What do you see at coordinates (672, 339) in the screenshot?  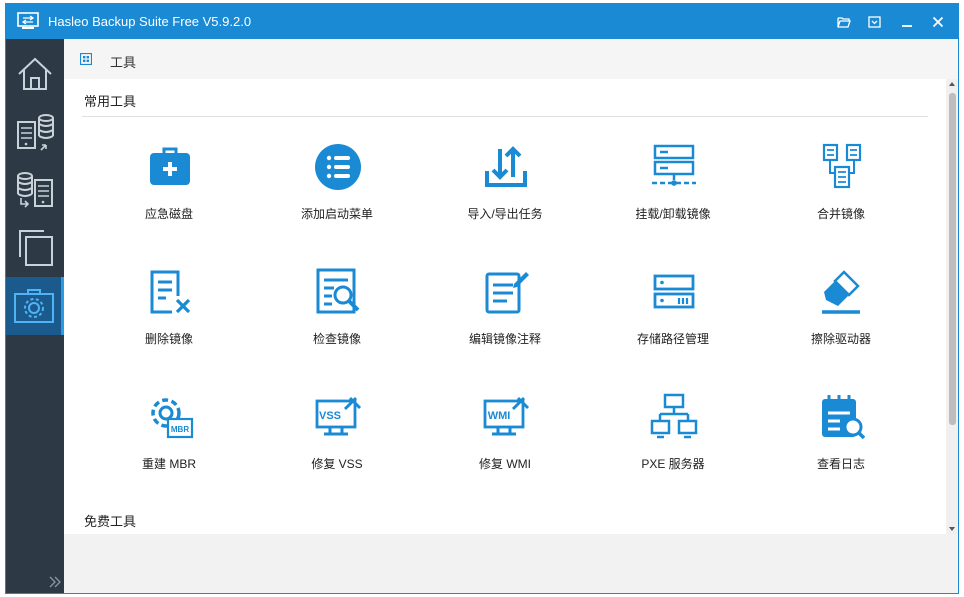 I see `tool-label: 存储路径管理` at bounding box center [672, 339].